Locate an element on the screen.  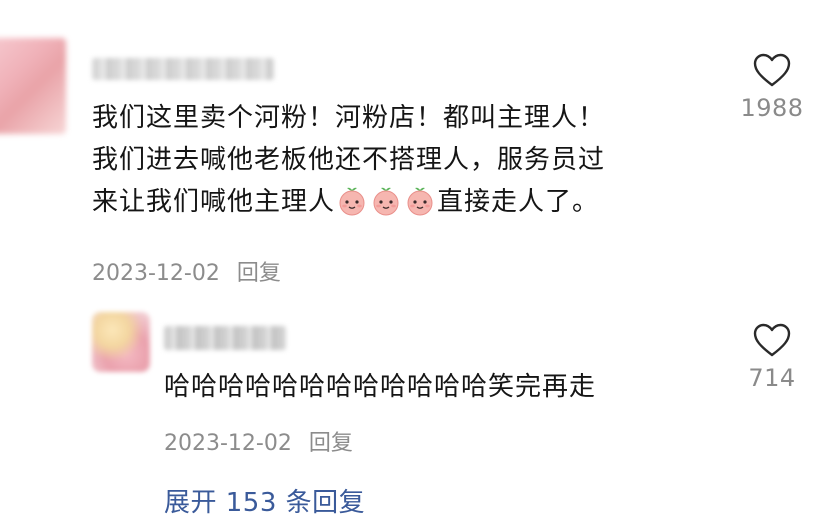
comment-text-part-2: 直接走人了。 is located at coordinates (518, 202).